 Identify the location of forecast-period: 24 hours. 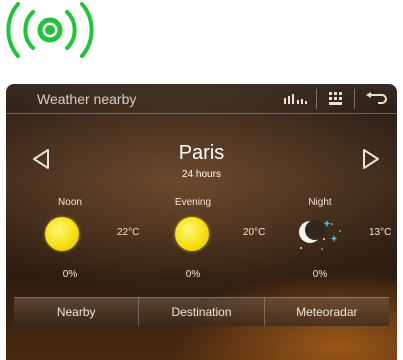
(201, 174).